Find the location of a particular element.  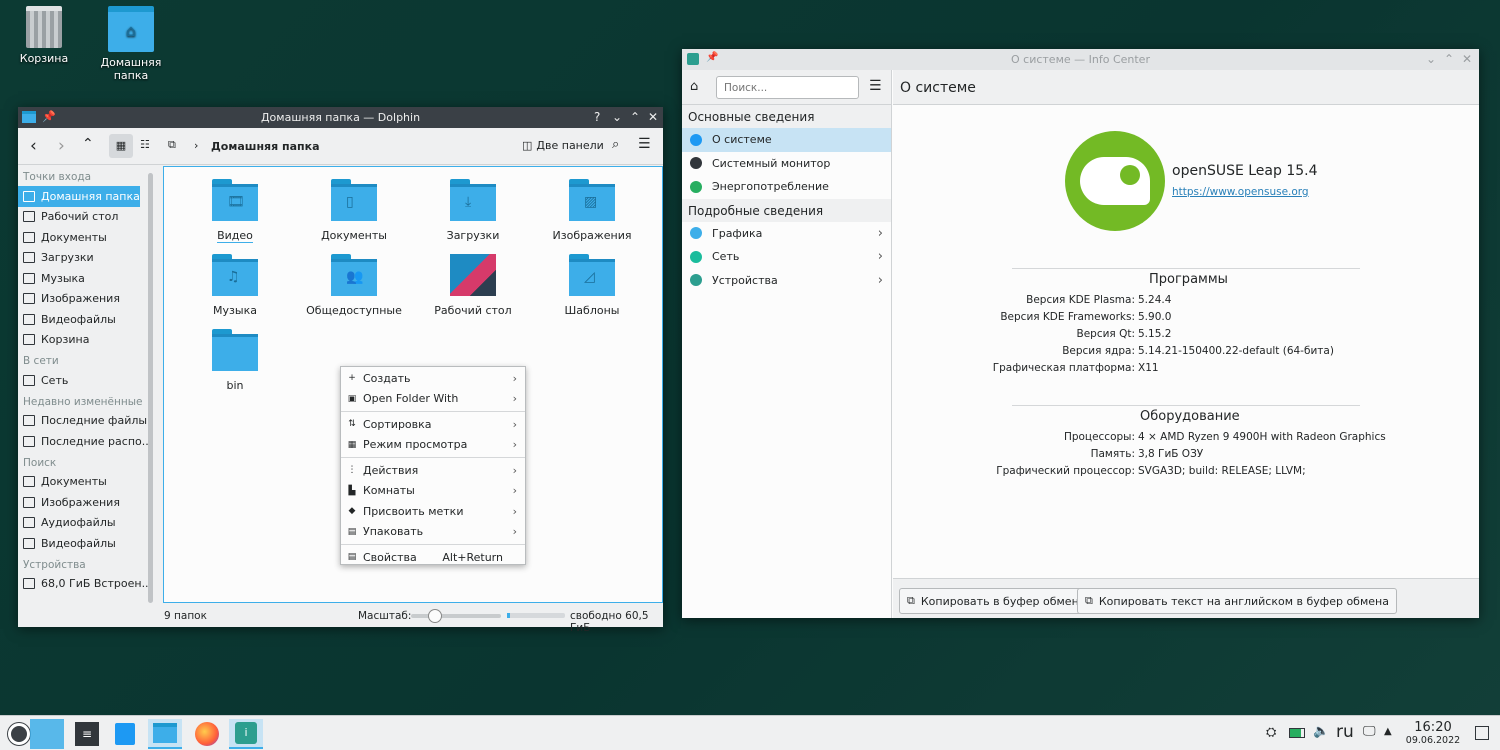

menu-item: ⇅ Сортировка › is located at coordinates (433, 424).